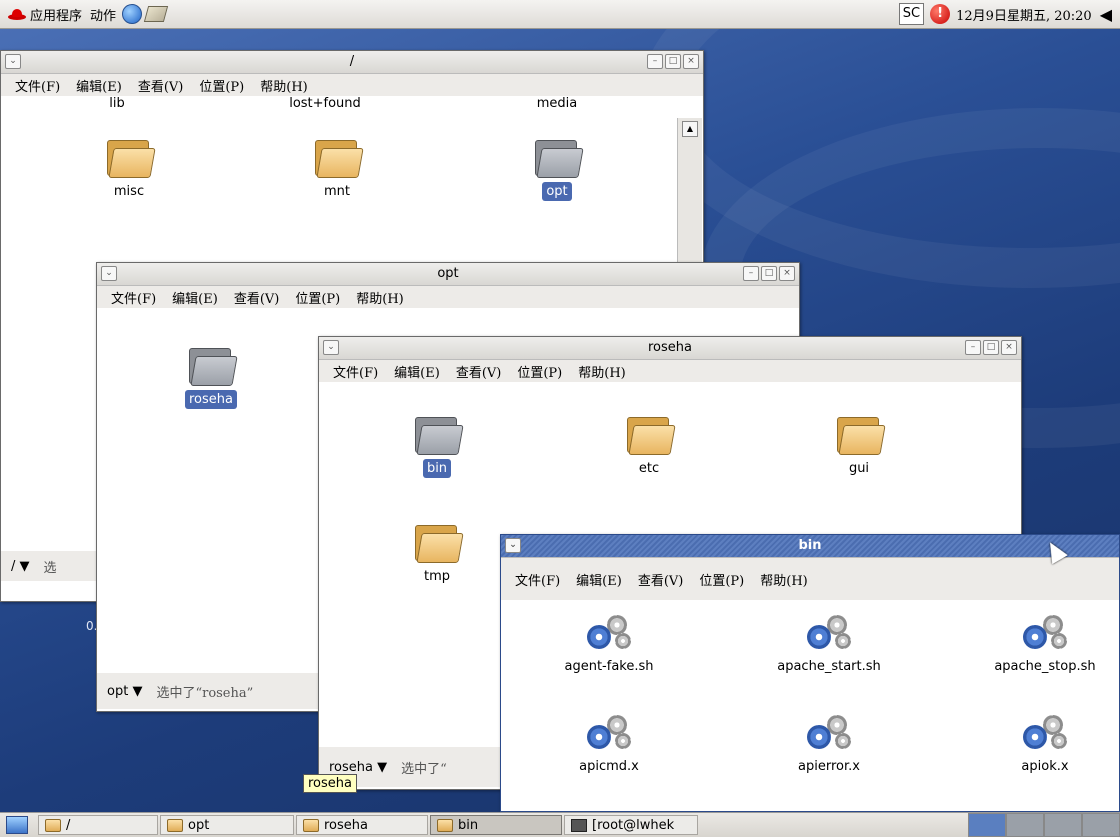 The image size is (1120, 837). What do you see at coordinates (911, 14) in the screenshot?
I see `input-method-indicator: SC` at bounding box center [911, 14].